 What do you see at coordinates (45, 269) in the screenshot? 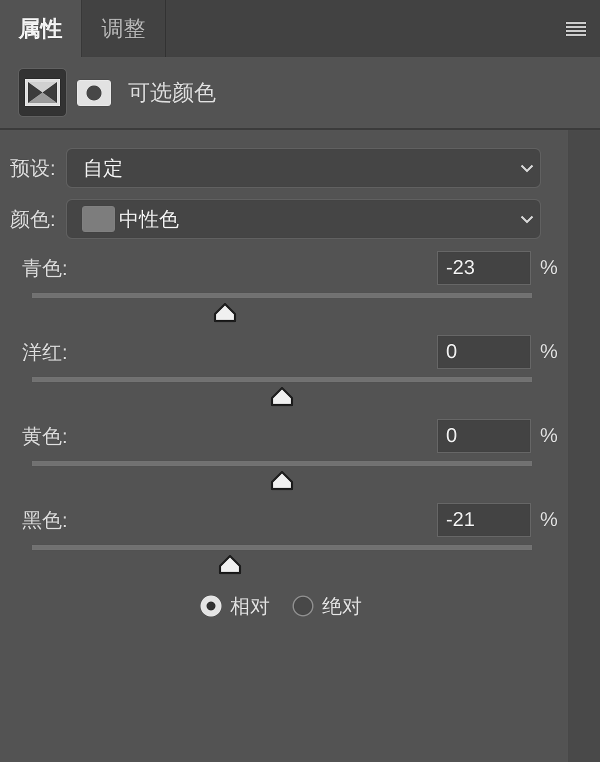
I see `slider-label: 青色:` at bounding box center [45, 269].